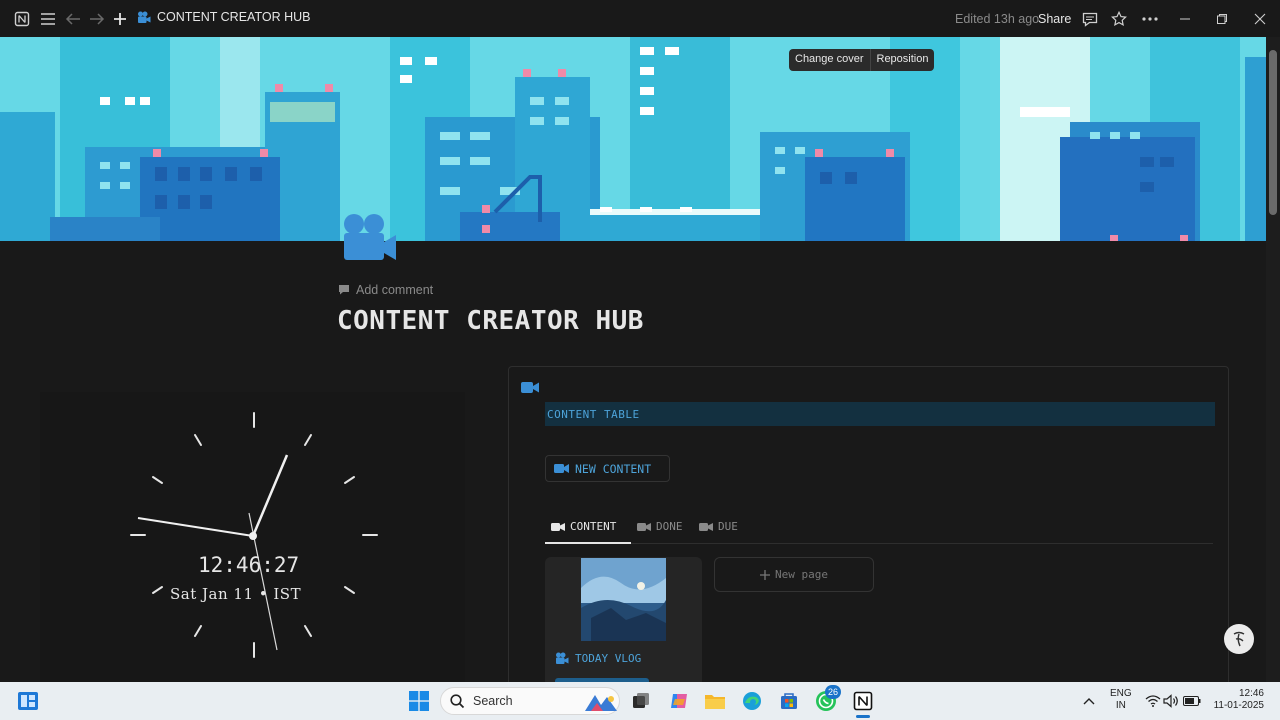 The height and width of the screenshot is (720, 1280). What do you see at coordinates (530, 701) in the screenshot?
I see `taskbar-search: Search` at bounding box center [530, 701].